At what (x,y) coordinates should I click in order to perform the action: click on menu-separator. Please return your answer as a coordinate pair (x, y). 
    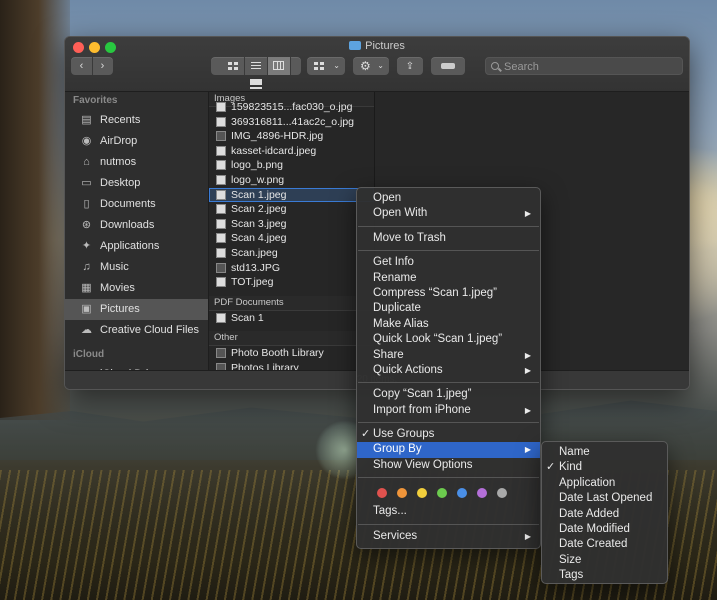
    Looking at the image, I should click on (448, 524).